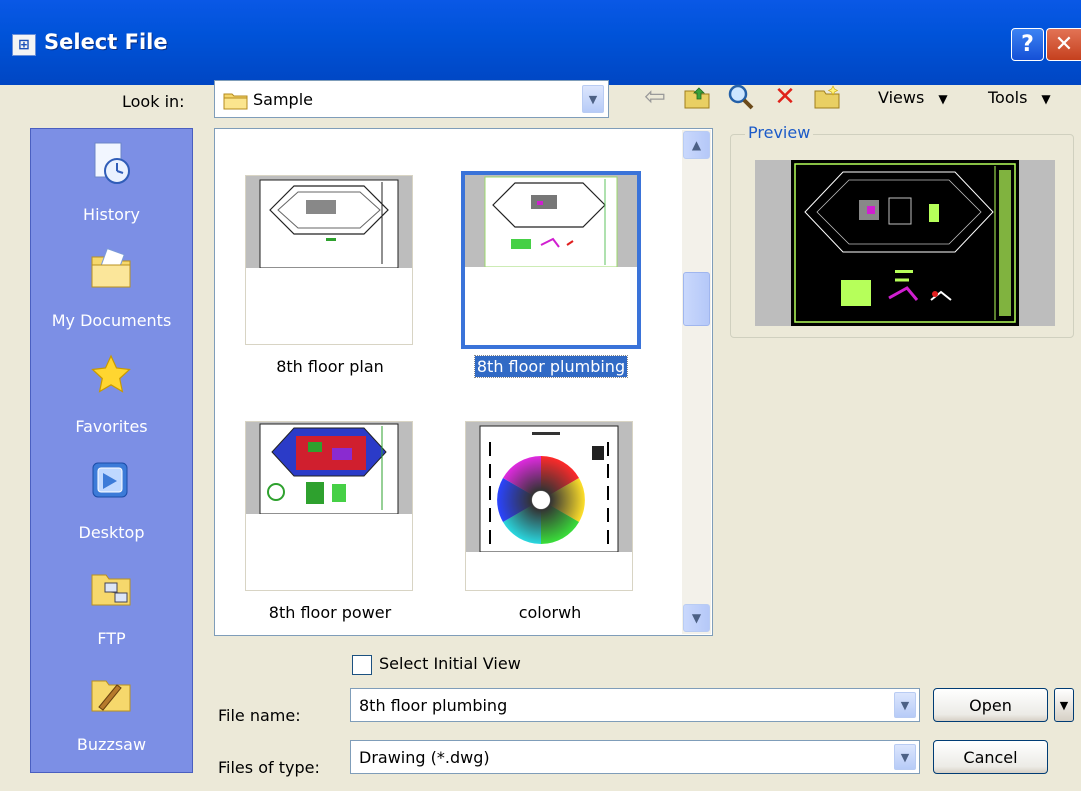 The image size is (1081, 791). What do you see at coordinates (111, 214) in the screenshot?
I see `place-label: History` at bounding box center [111, 214].